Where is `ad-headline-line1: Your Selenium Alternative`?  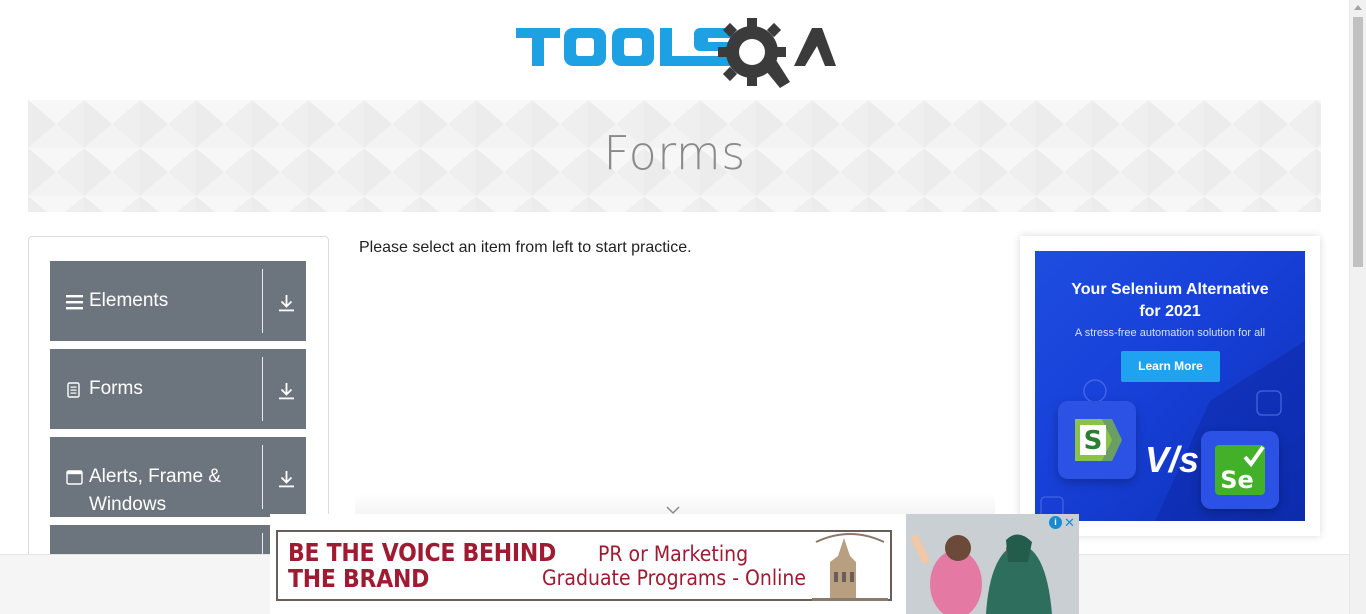 ad-headline-line1: Your Selenium Alternative is located at coordinates (1170, 289).